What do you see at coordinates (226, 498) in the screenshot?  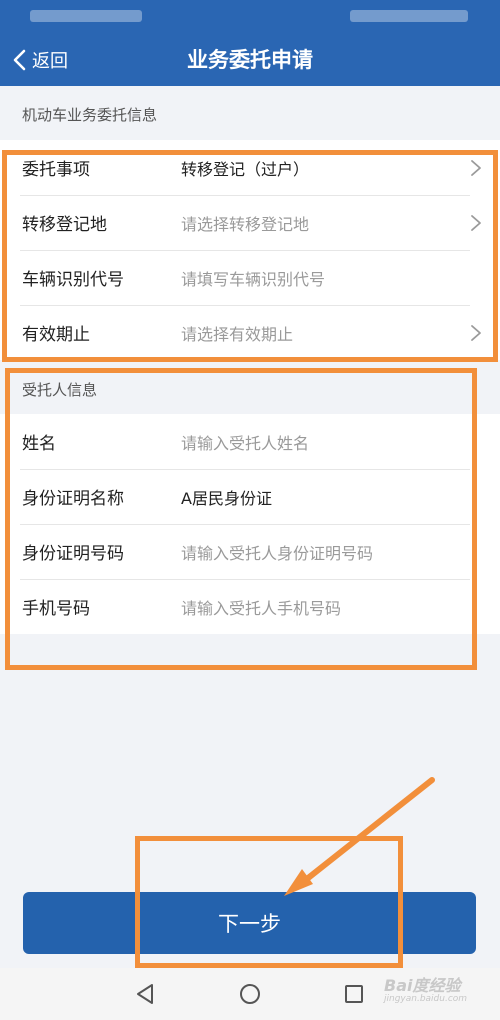 I see `id-type-value: A居民身份证` at bounding box center [226, 498].